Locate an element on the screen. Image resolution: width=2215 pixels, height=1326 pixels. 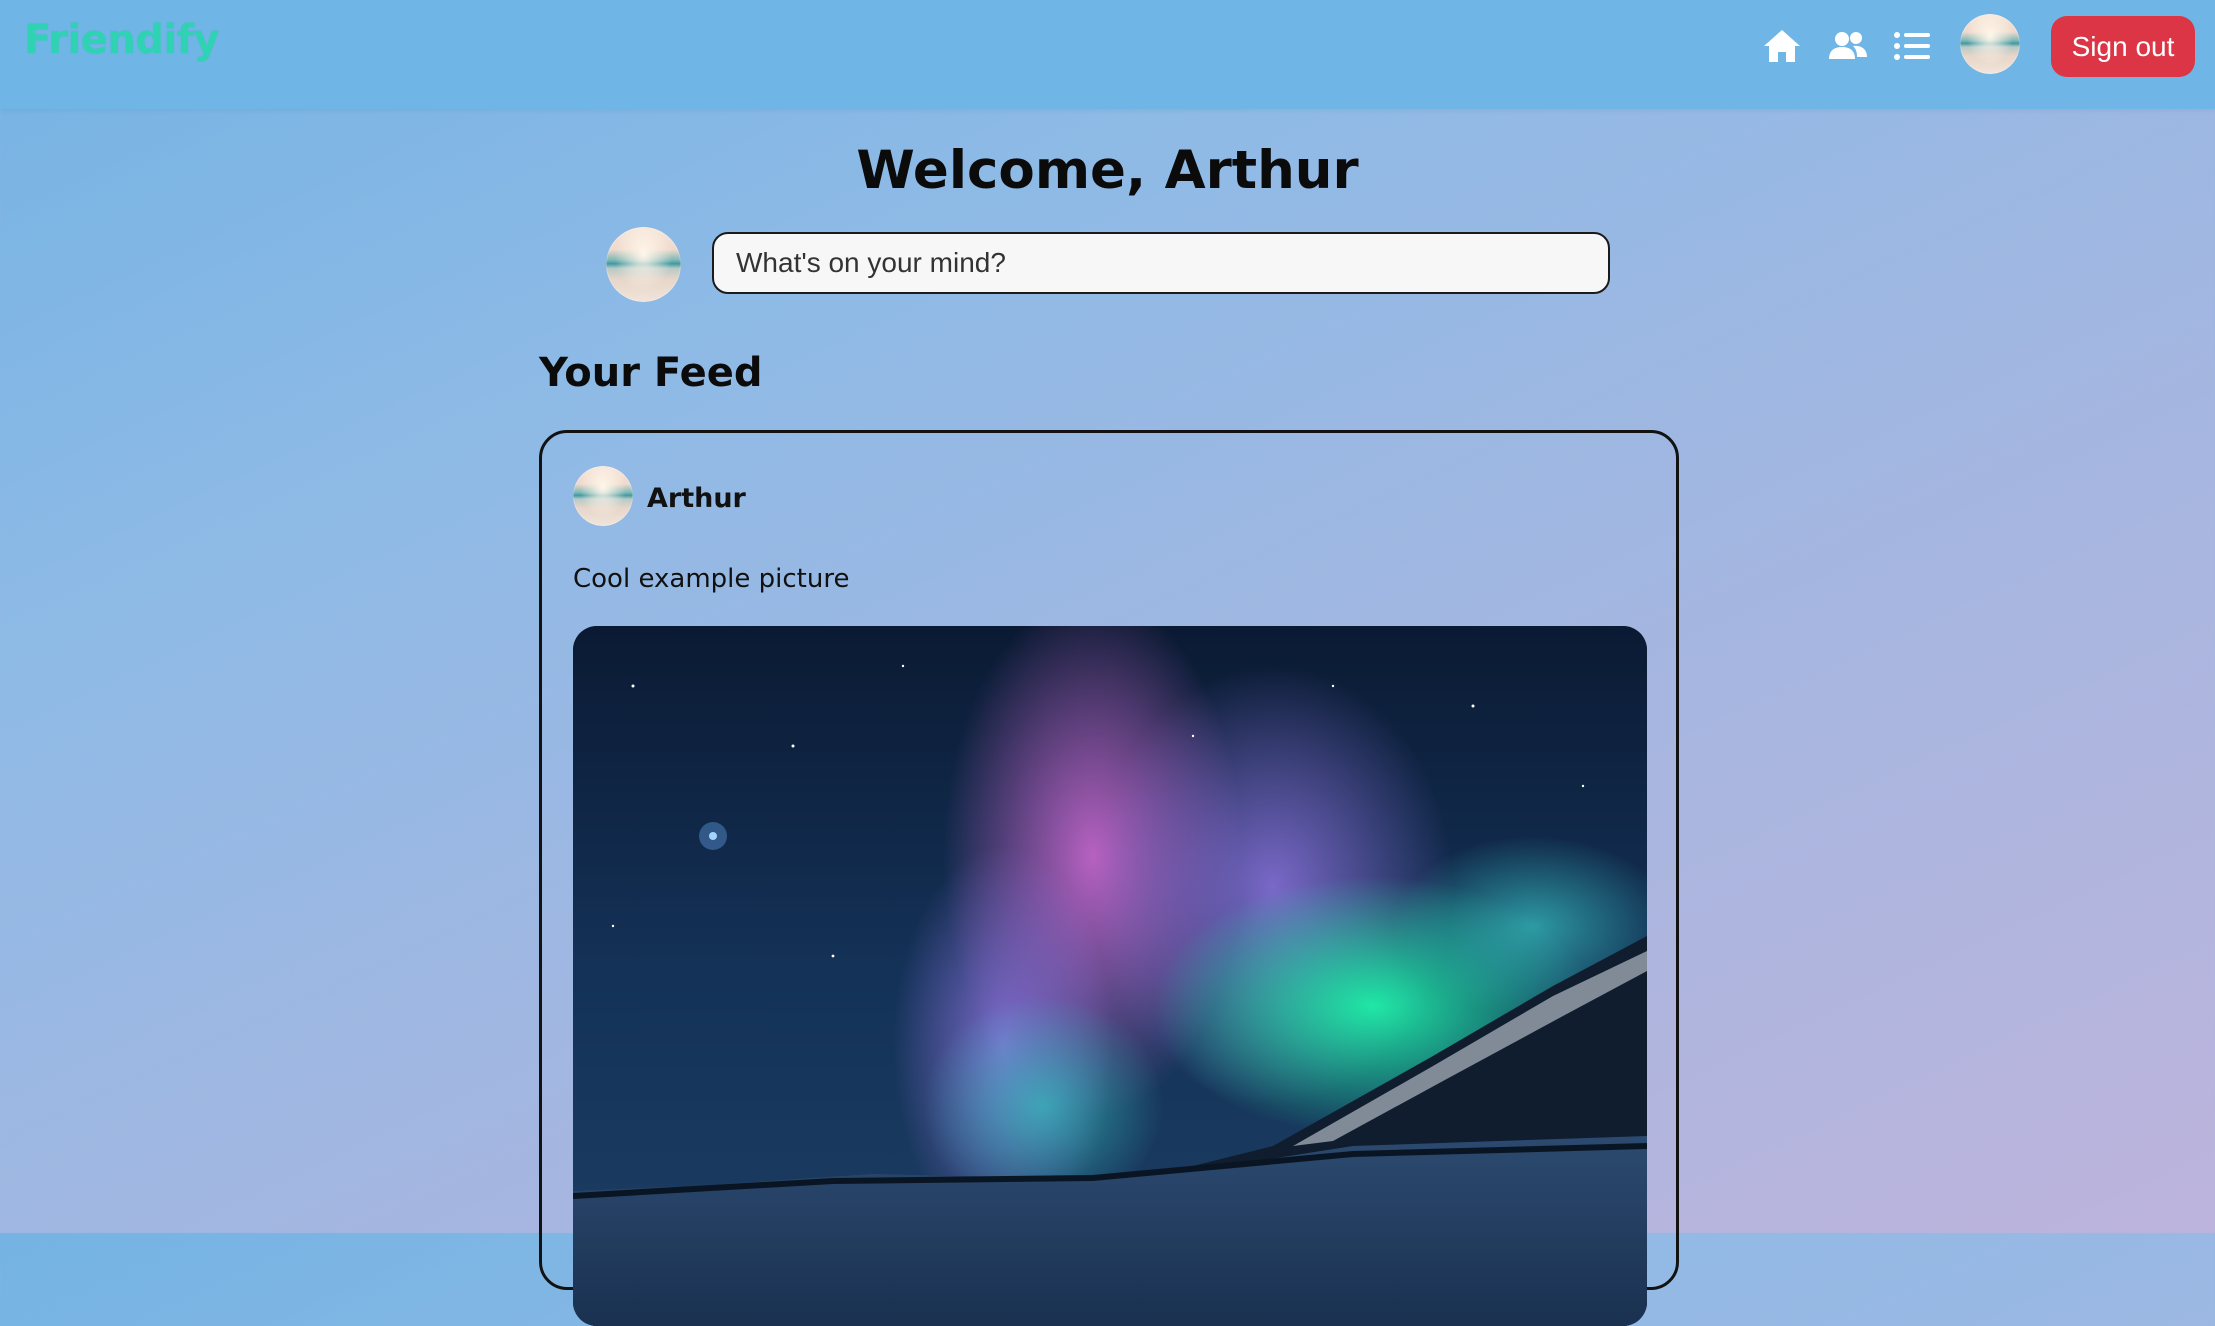
list-icon is located at coordinates (1912, 46).